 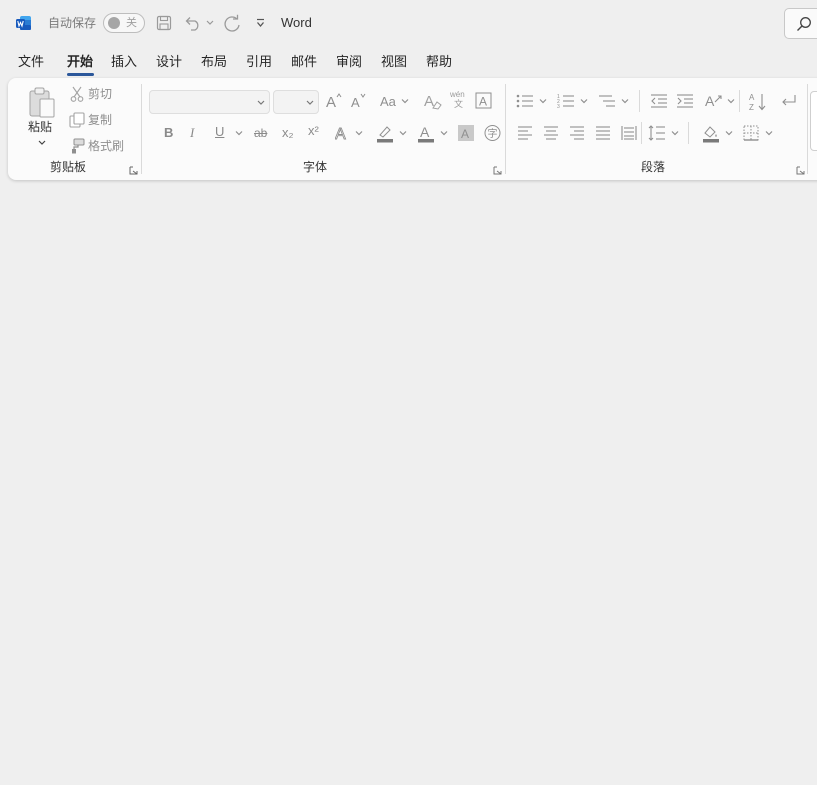 What do you see at coordinates (169, 62) in the screenshot?
I see `tab-design: 设计` at bounding box center [169, 62].